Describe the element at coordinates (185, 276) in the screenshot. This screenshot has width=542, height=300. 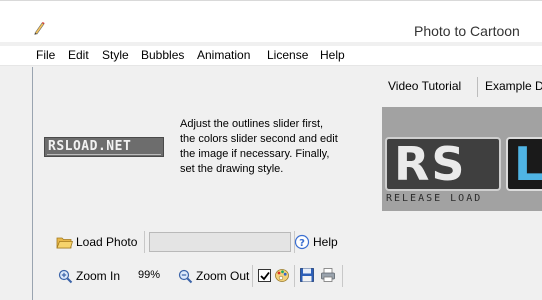
I see `magnifier-minus-icon` at that location.